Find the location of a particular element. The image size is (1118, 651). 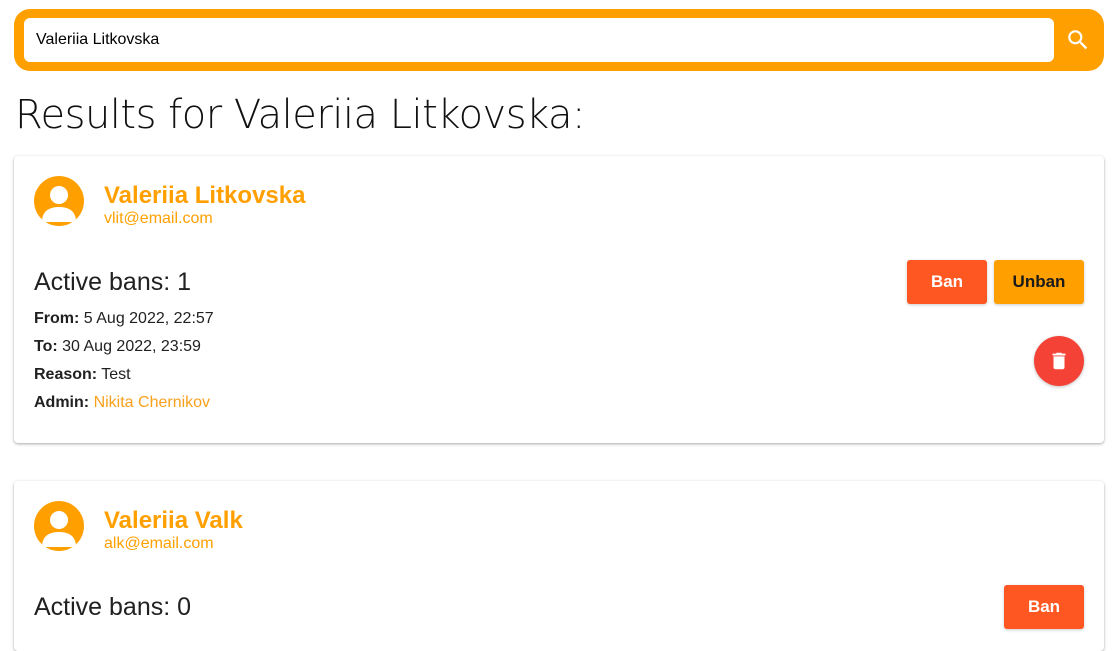

ban-admin: Admin: Nikita Chernikov is located at coordinates (122, 403).